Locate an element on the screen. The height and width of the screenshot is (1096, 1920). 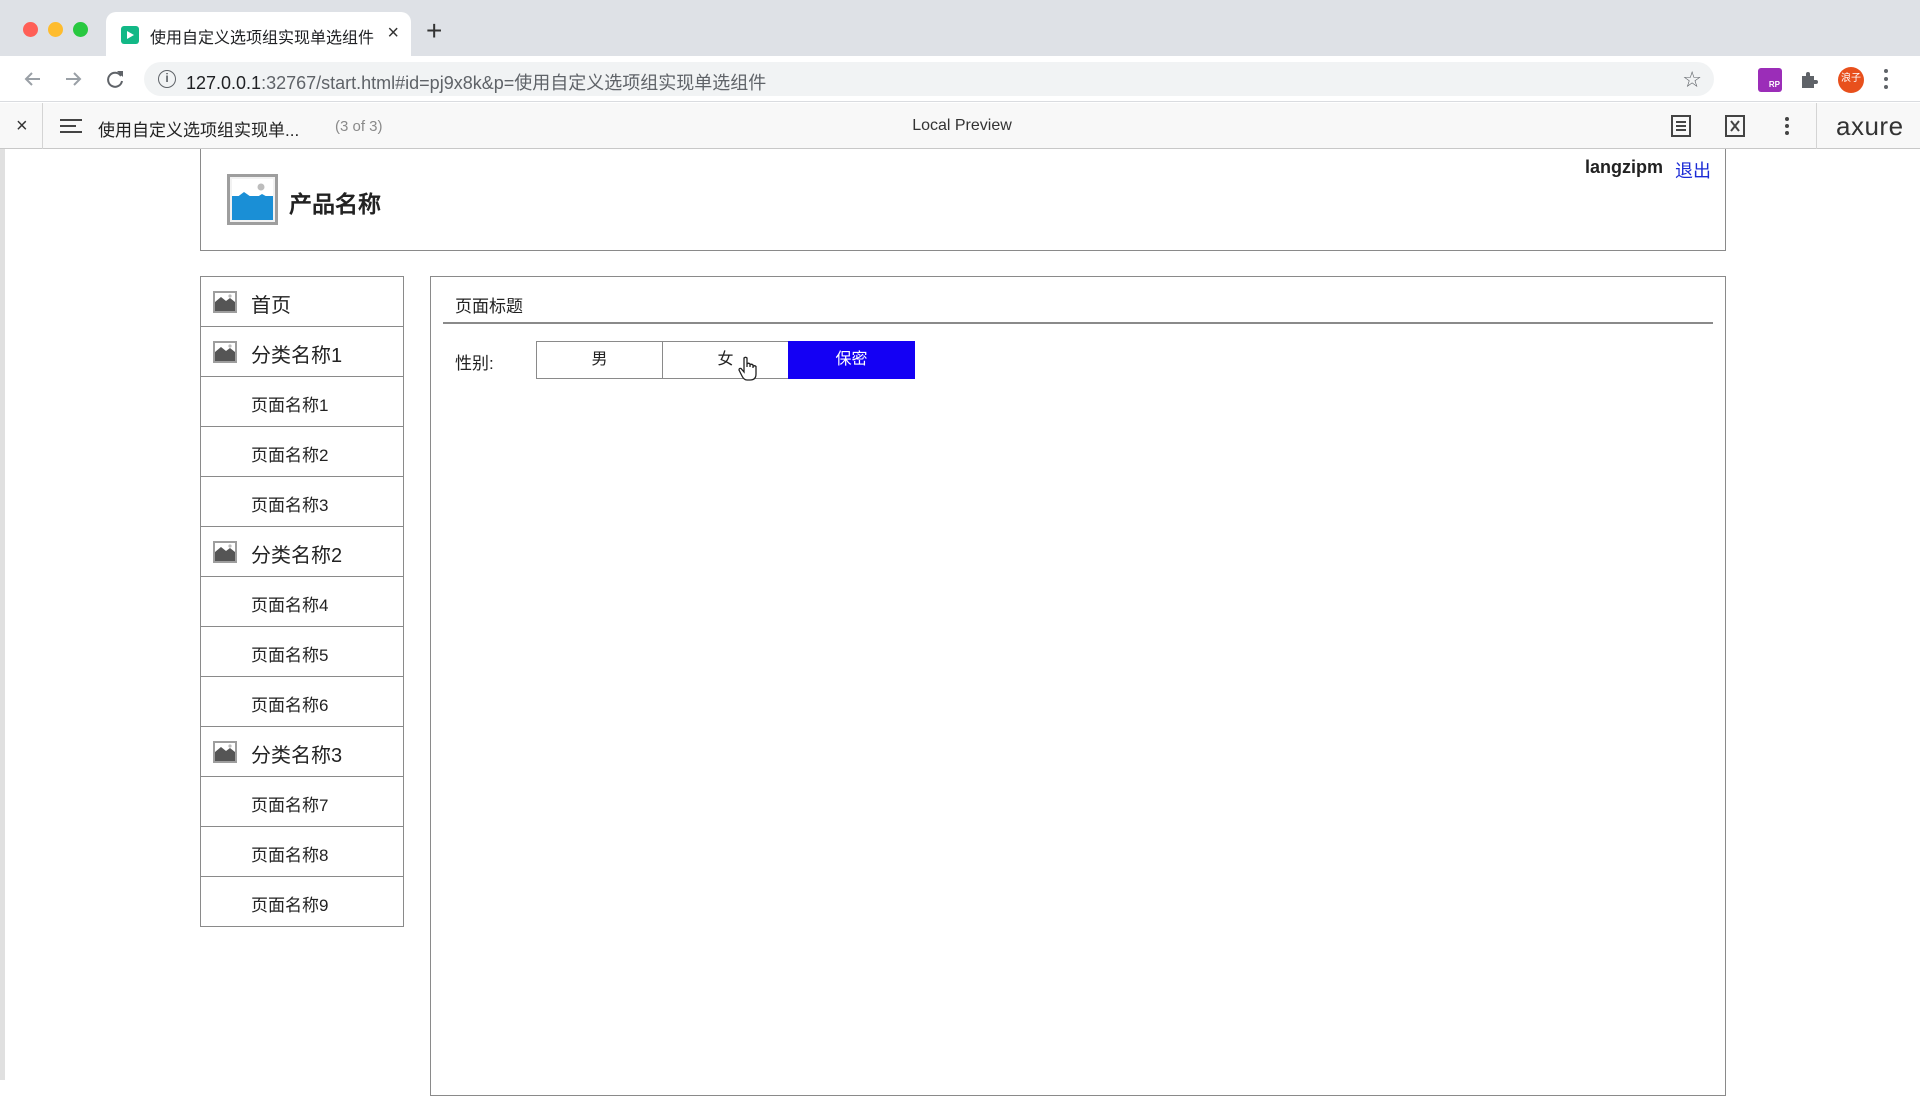
left-panel-edge is located at coordinates (2, 614).